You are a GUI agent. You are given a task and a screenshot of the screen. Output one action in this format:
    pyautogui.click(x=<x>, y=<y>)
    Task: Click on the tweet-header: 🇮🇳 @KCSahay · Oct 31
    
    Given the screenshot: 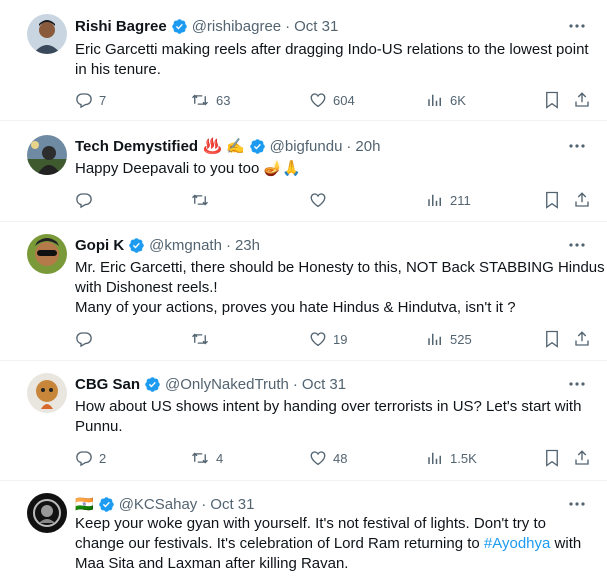 What is the action you would take?
    pyautogui.click(x=321, y=504)
    